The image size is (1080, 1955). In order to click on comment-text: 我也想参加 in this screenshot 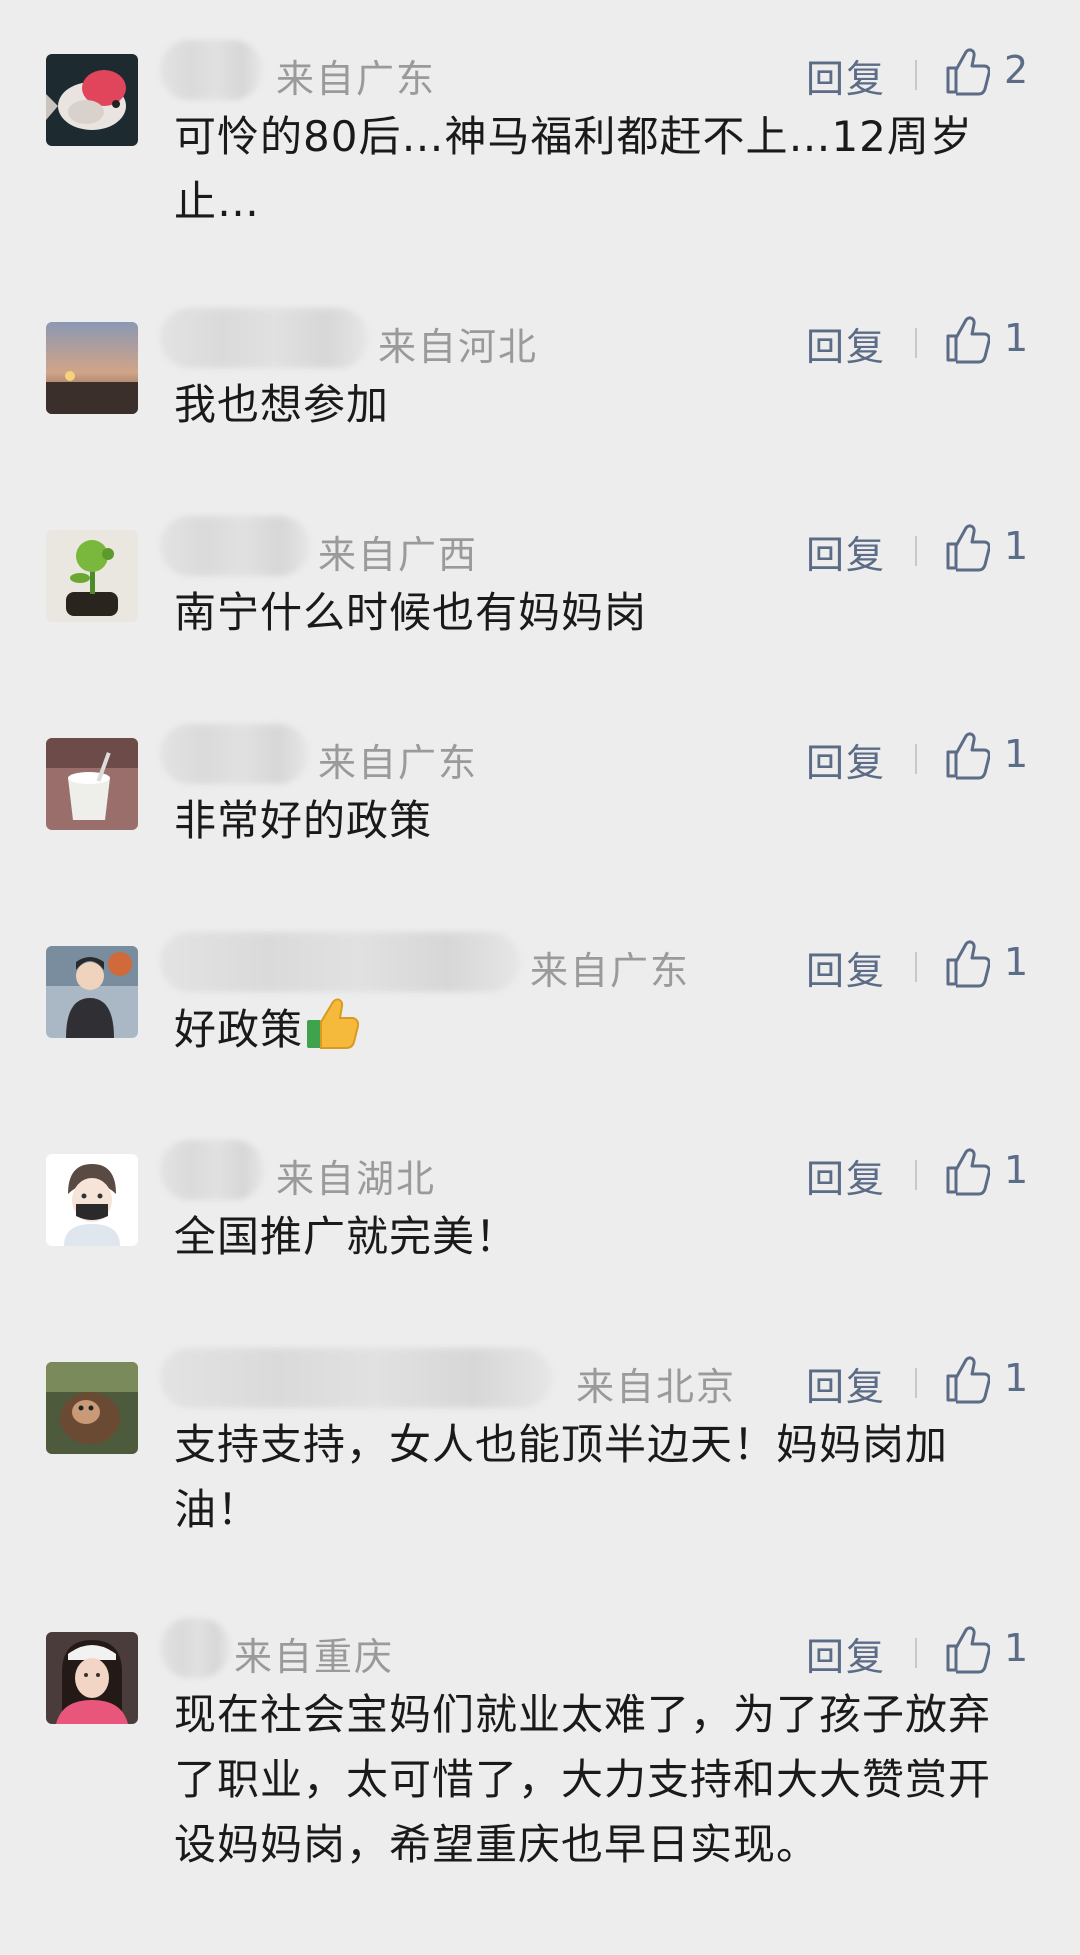, I will do `click(282, 404)`.